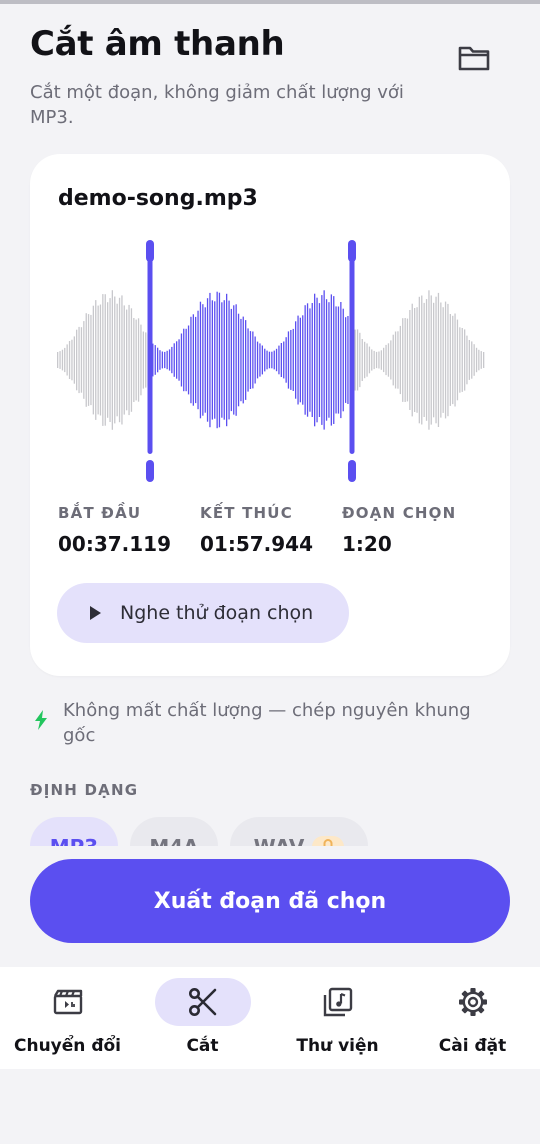 The width and height of the screenshot is (540, 1144). I want to click on start-time-value: 00:37.119, so click(114, 544).